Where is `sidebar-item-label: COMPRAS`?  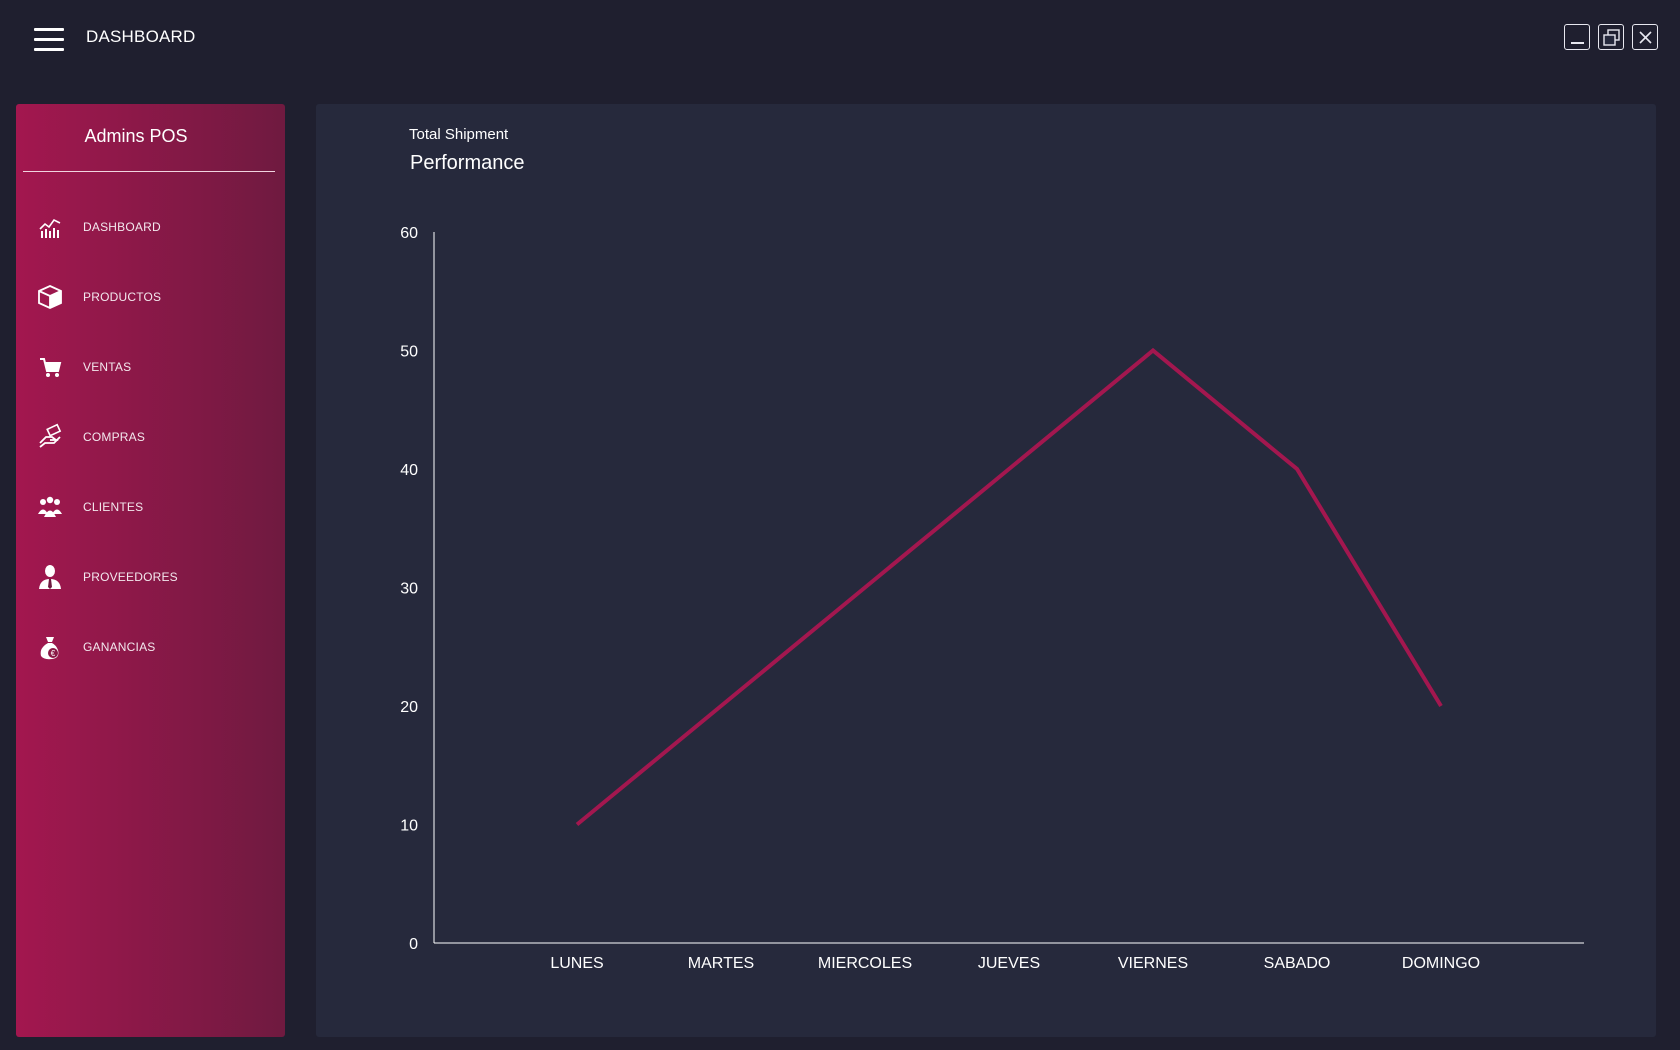 sidebar-item-label: COMPRAS is located at coordinates (114, 437).